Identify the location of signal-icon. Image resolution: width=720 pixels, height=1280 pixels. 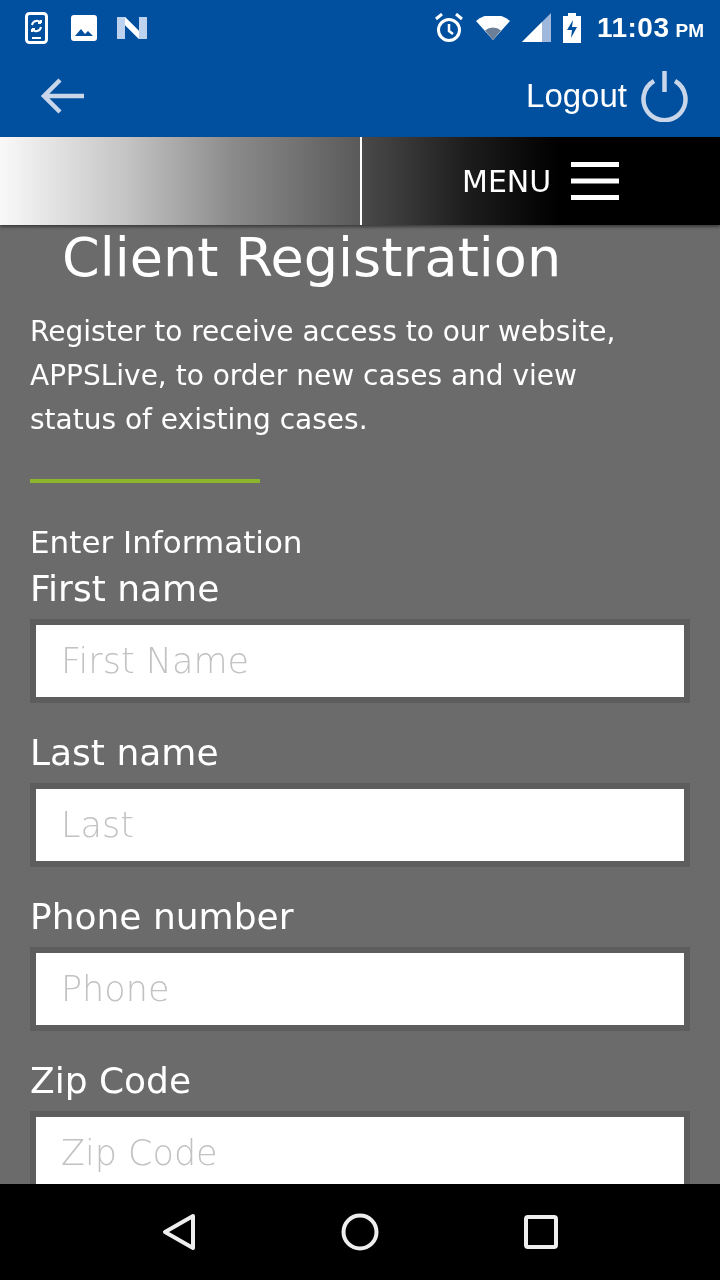
(536, 27).